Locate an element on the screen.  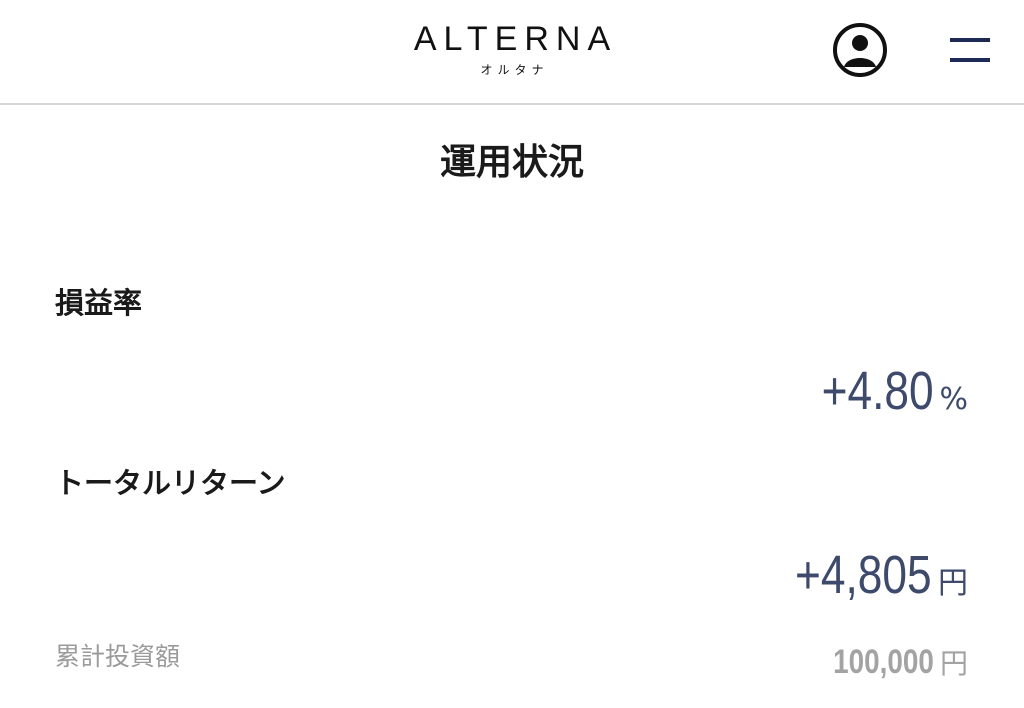
site-header: ALTERNA オルタナ is located at coordinates (512, 52).